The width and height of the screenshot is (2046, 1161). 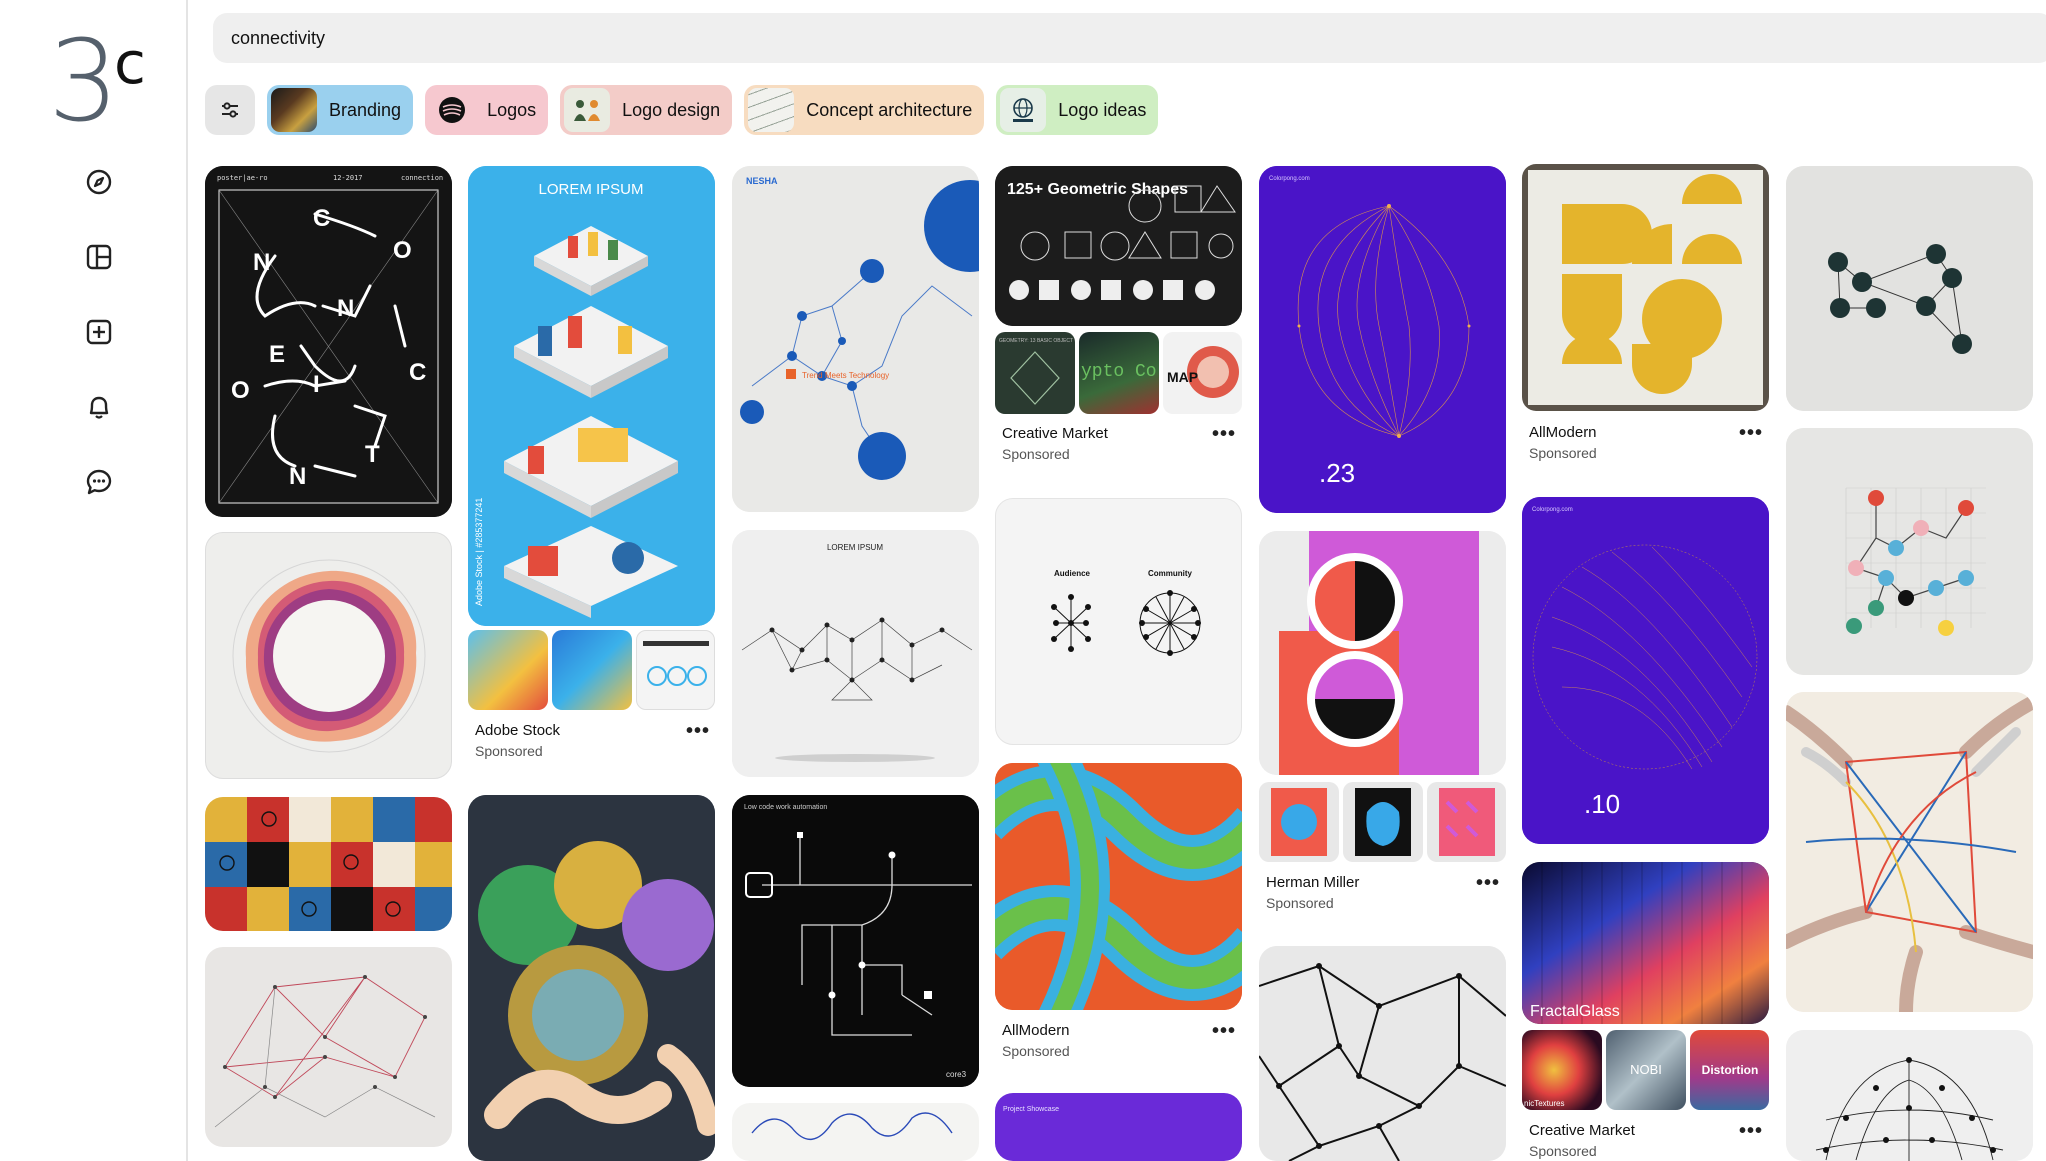 I want to click on chip-logo-ideas: Logo ideas, so click(x=1077, y=110).